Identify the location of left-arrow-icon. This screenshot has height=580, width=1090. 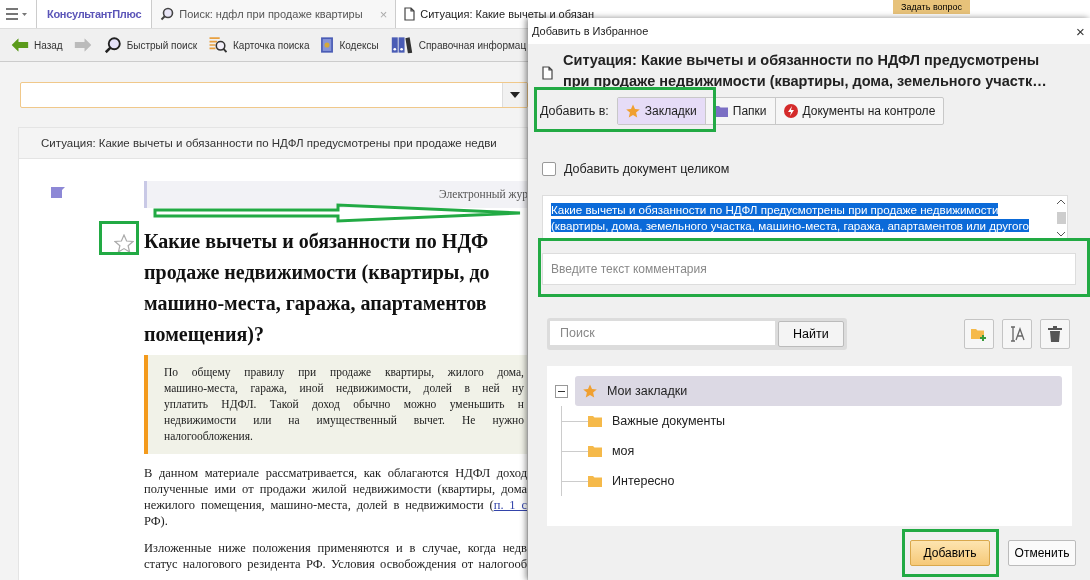
(20, 45).